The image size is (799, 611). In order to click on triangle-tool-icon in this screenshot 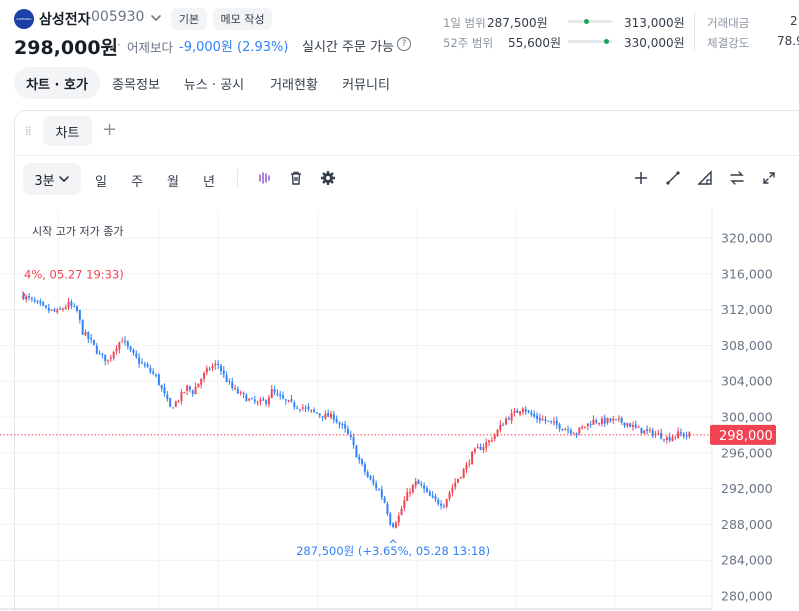, I will do `click(705, 178)`.